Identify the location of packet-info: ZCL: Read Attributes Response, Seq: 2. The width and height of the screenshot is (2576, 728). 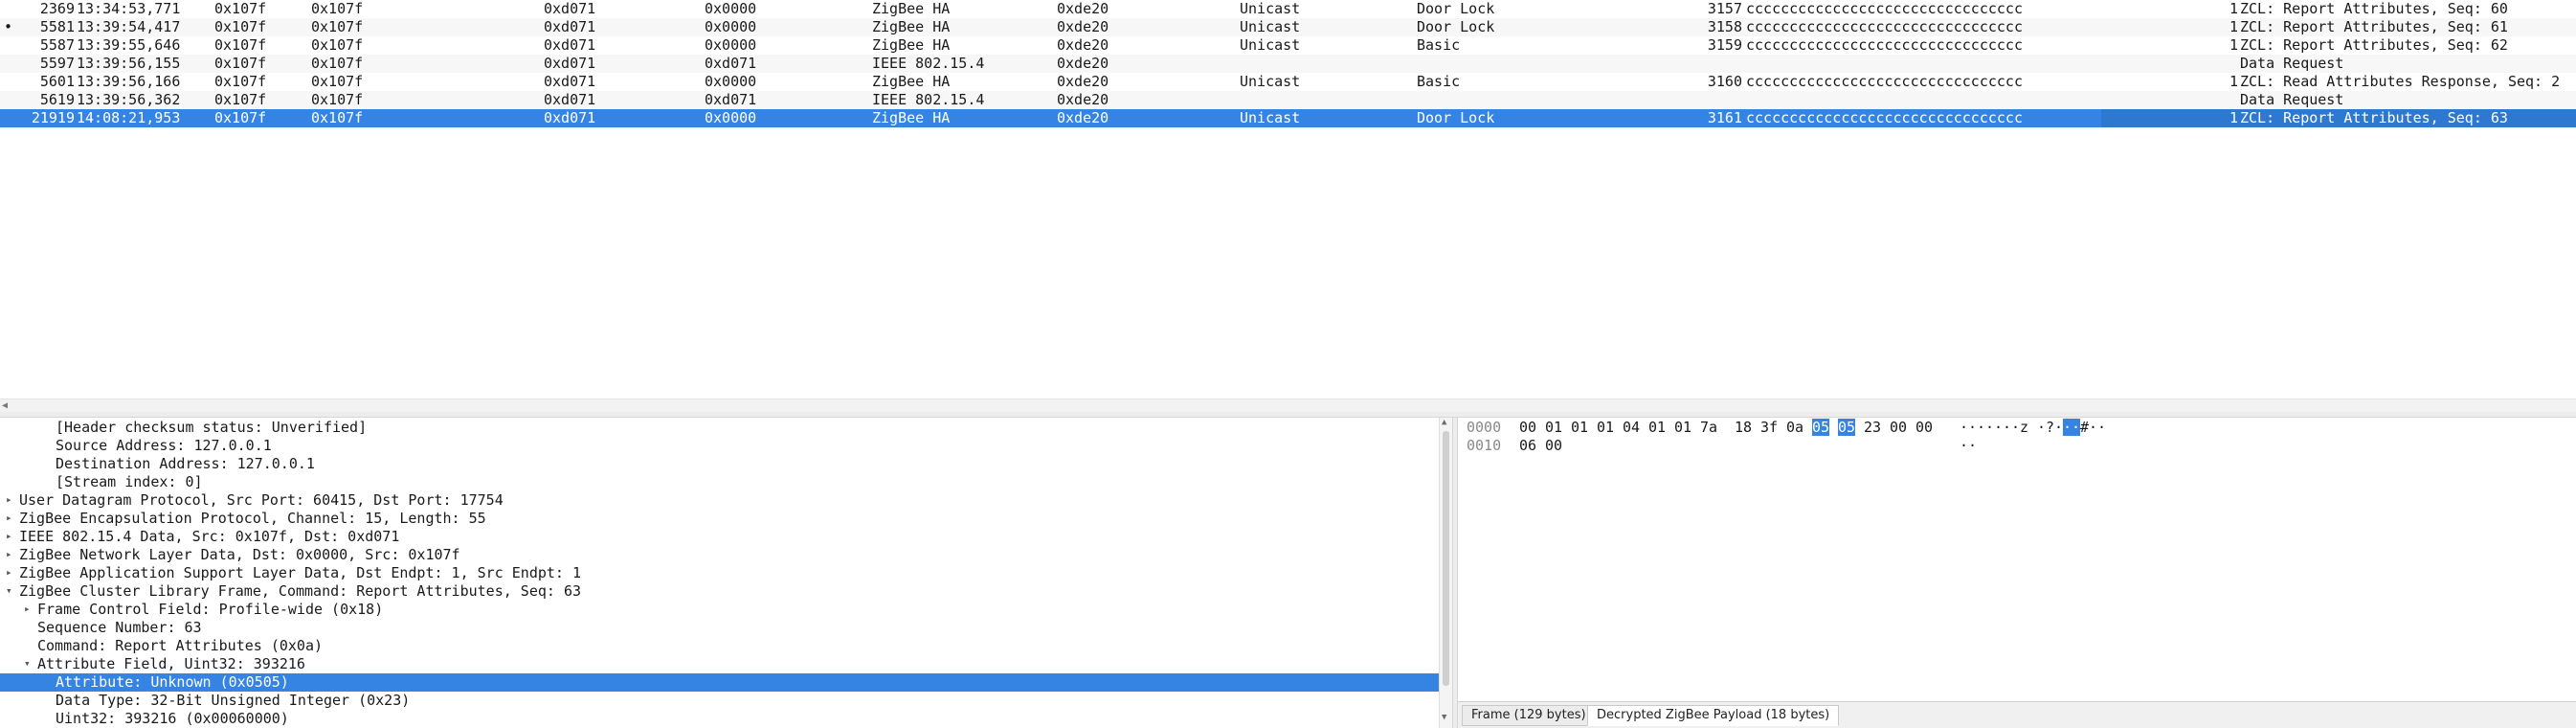
(2401, 81).